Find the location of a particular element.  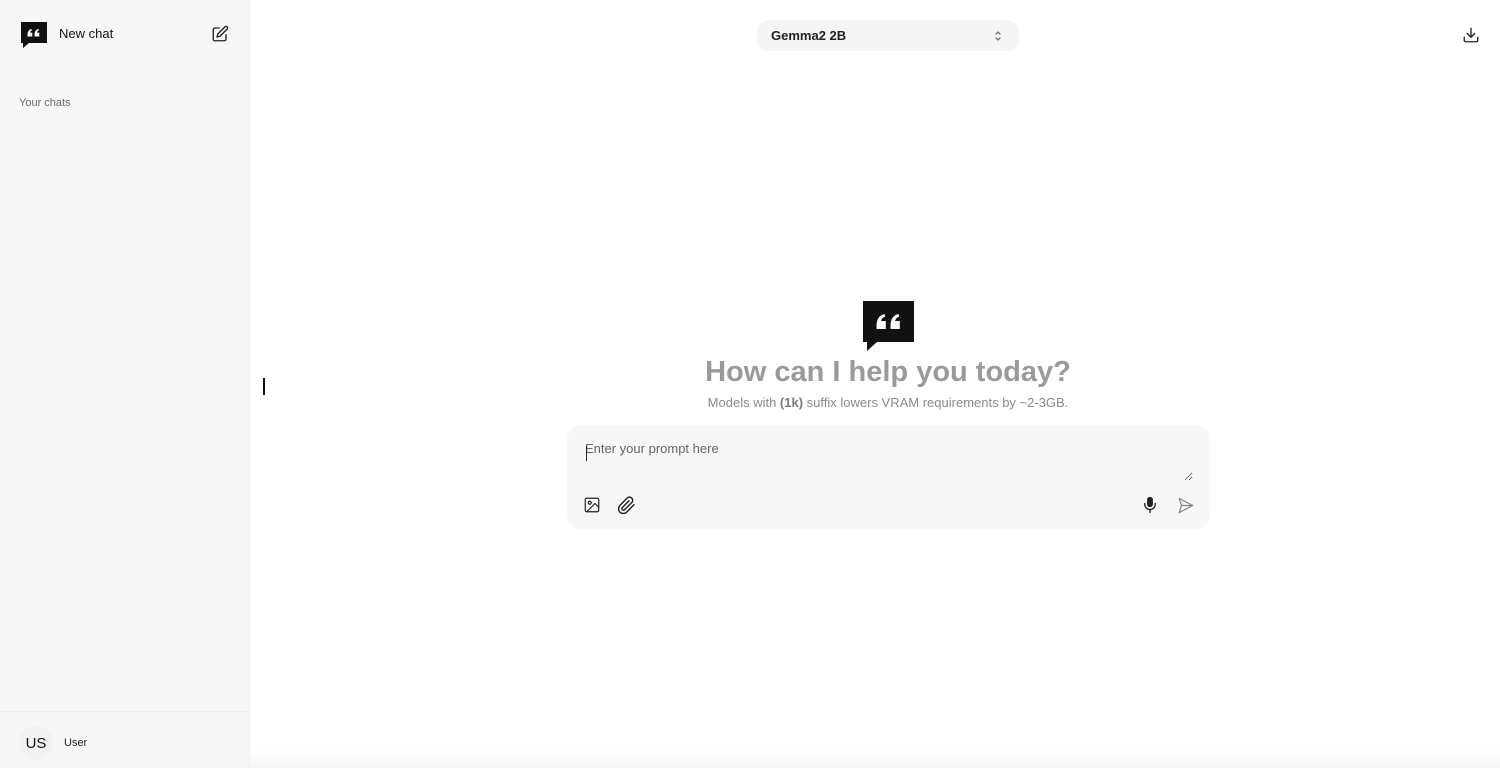

voice-input-button is located at coordinates (1150, 505).